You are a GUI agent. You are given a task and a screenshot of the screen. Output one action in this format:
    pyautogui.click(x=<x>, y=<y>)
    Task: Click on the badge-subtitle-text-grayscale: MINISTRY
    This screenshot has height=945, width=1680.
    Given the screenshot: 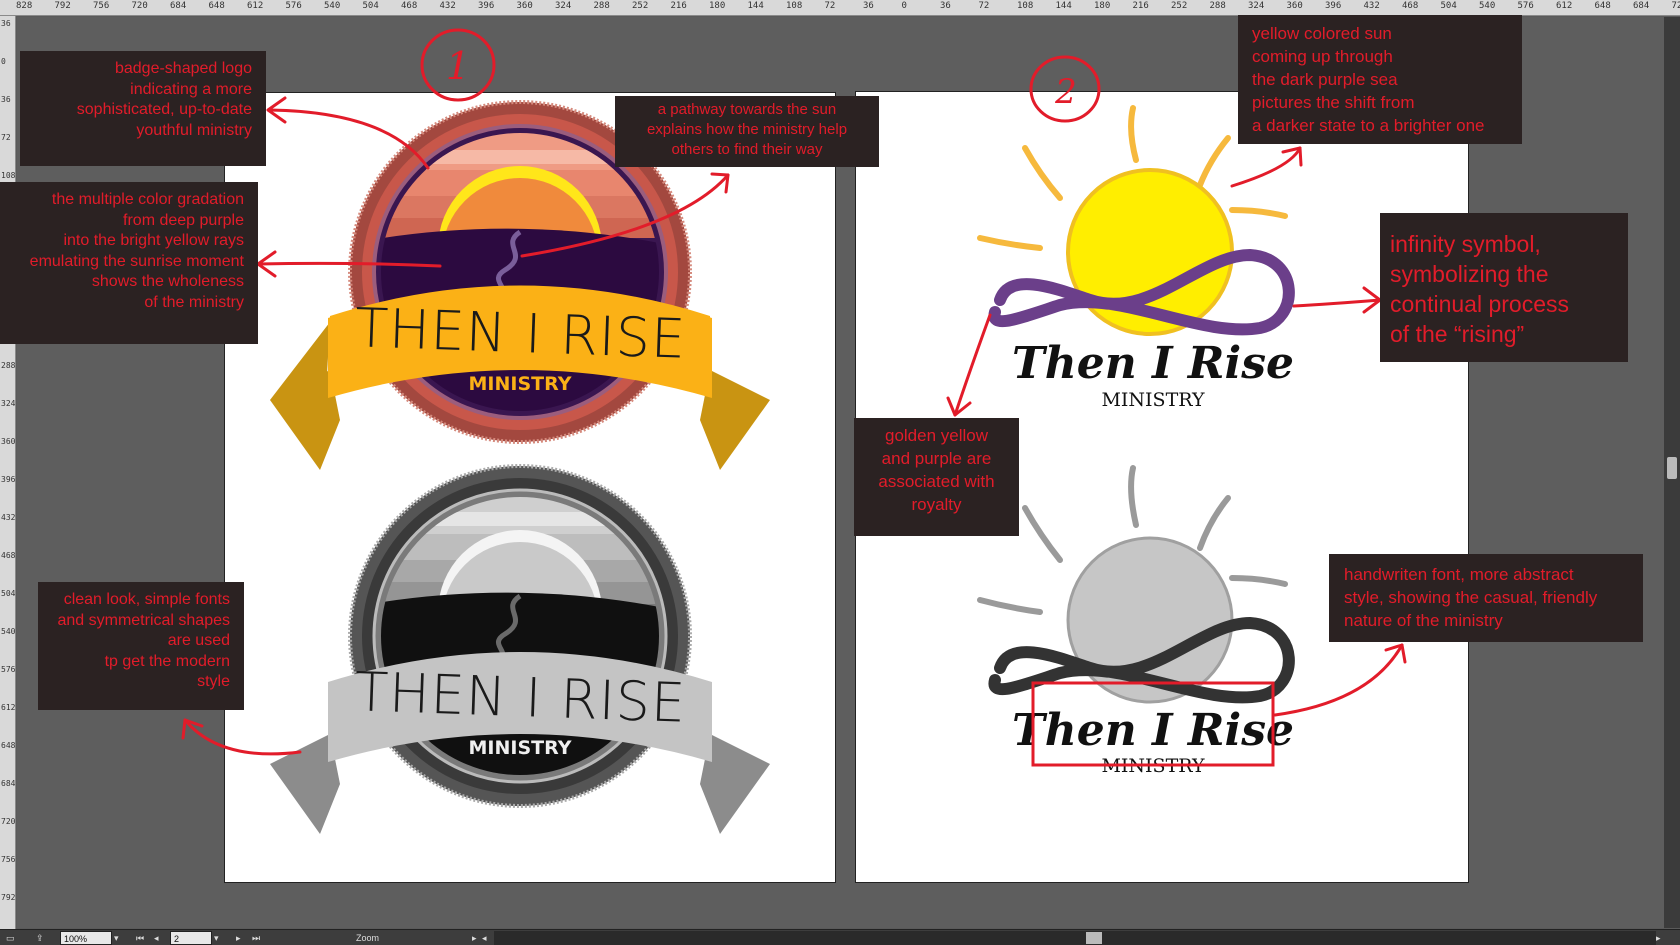 What is the action you would take?
    pyautogui.click(x=520, y=748)
    